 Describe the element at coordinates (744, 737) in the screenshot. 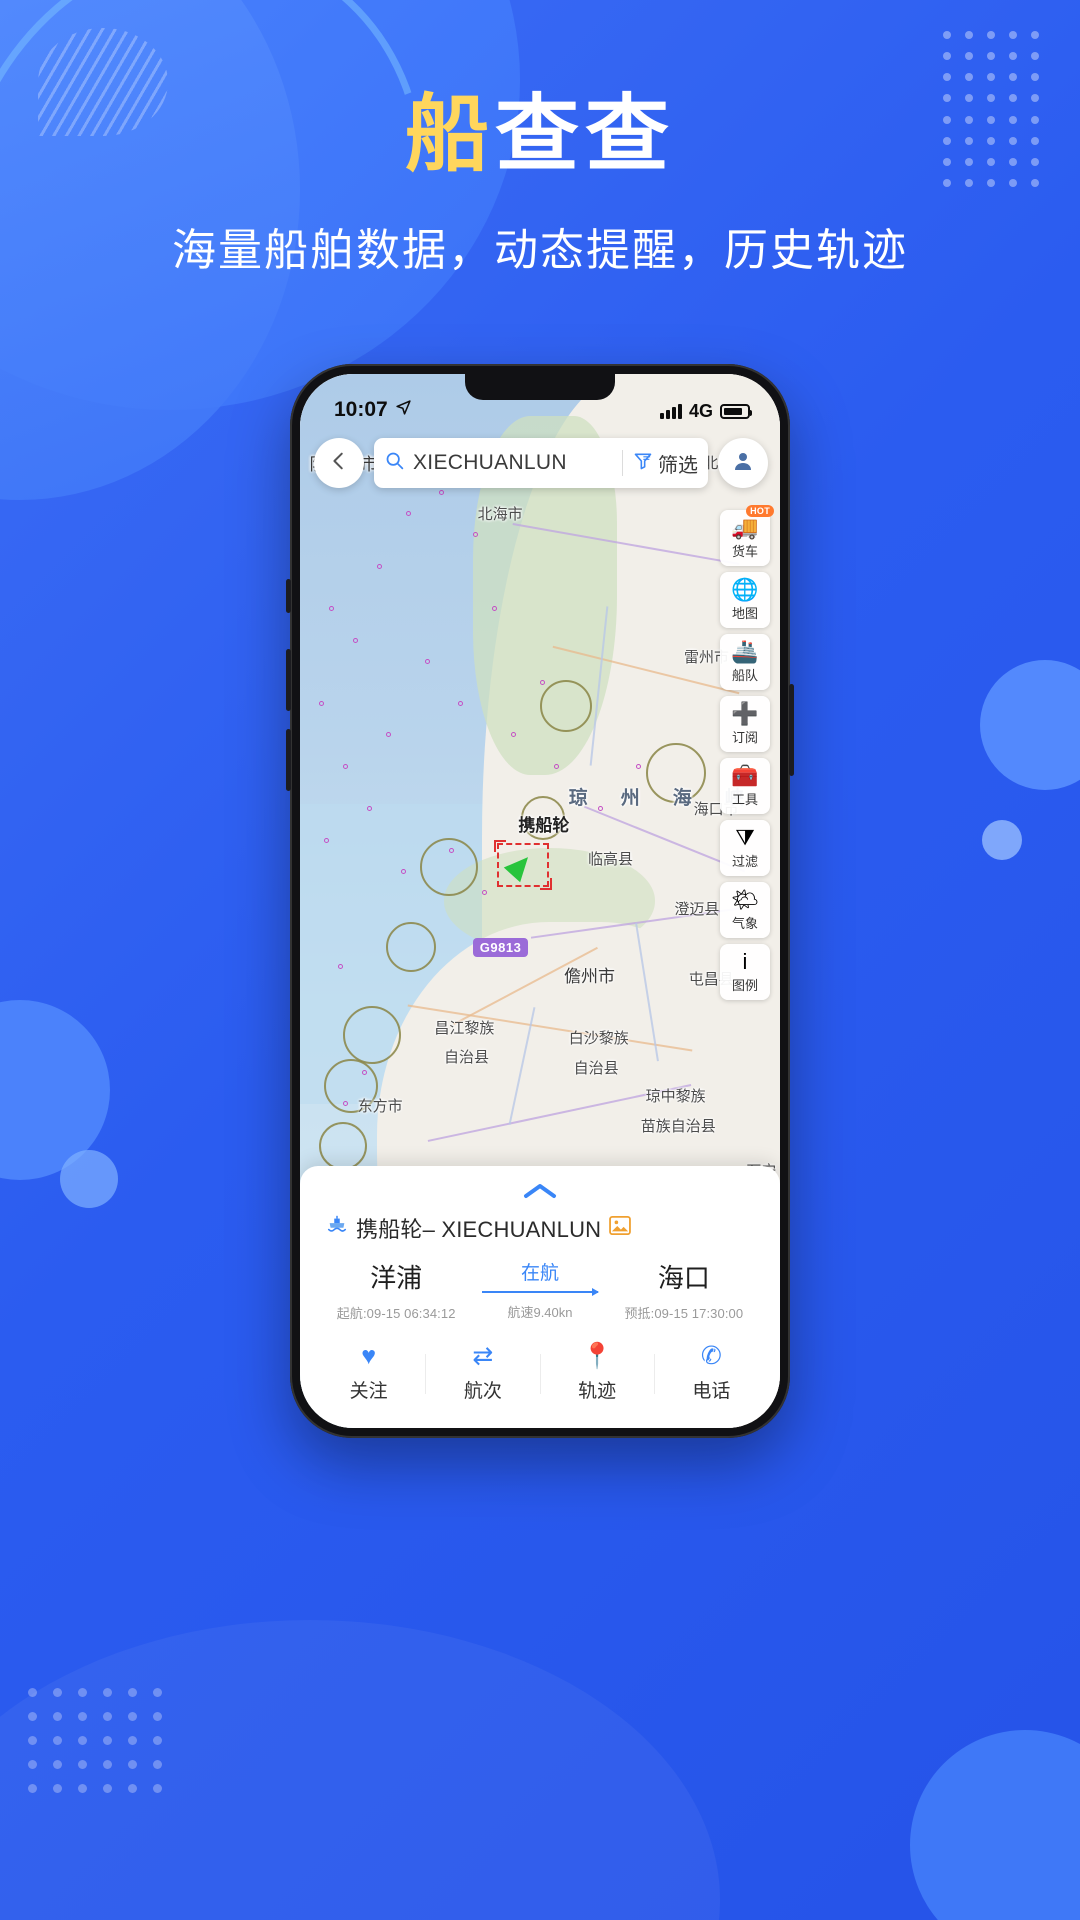

I see `tool-label: 订阅` at that location.